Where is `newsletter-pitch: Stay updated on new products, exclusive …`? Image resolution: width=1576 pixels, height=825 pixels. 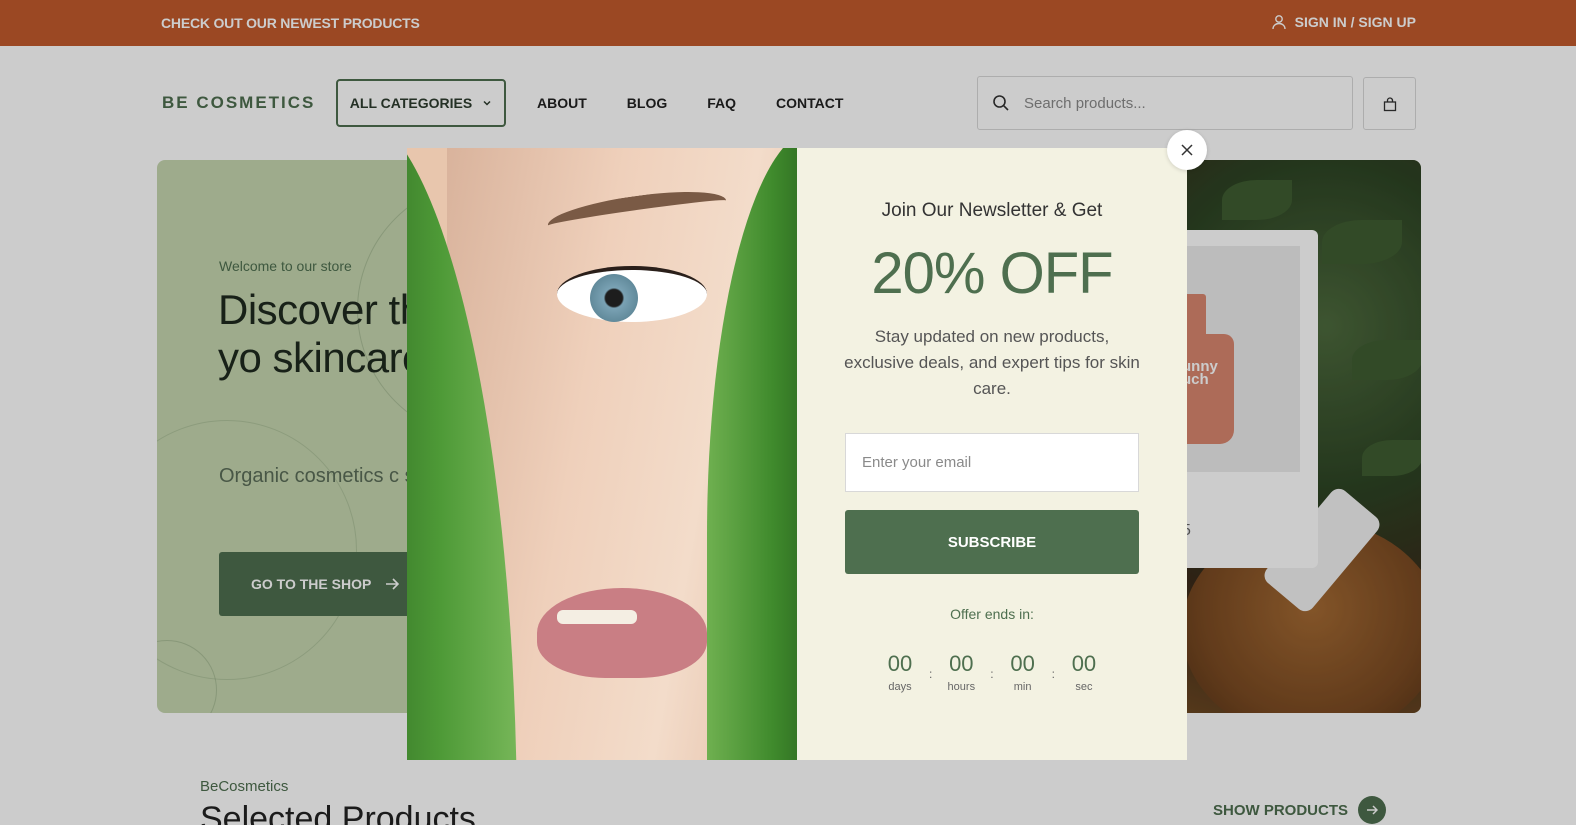
newsletter-pitch: Stay updated on new products, exclusive … is located at coordinates (992, 362).